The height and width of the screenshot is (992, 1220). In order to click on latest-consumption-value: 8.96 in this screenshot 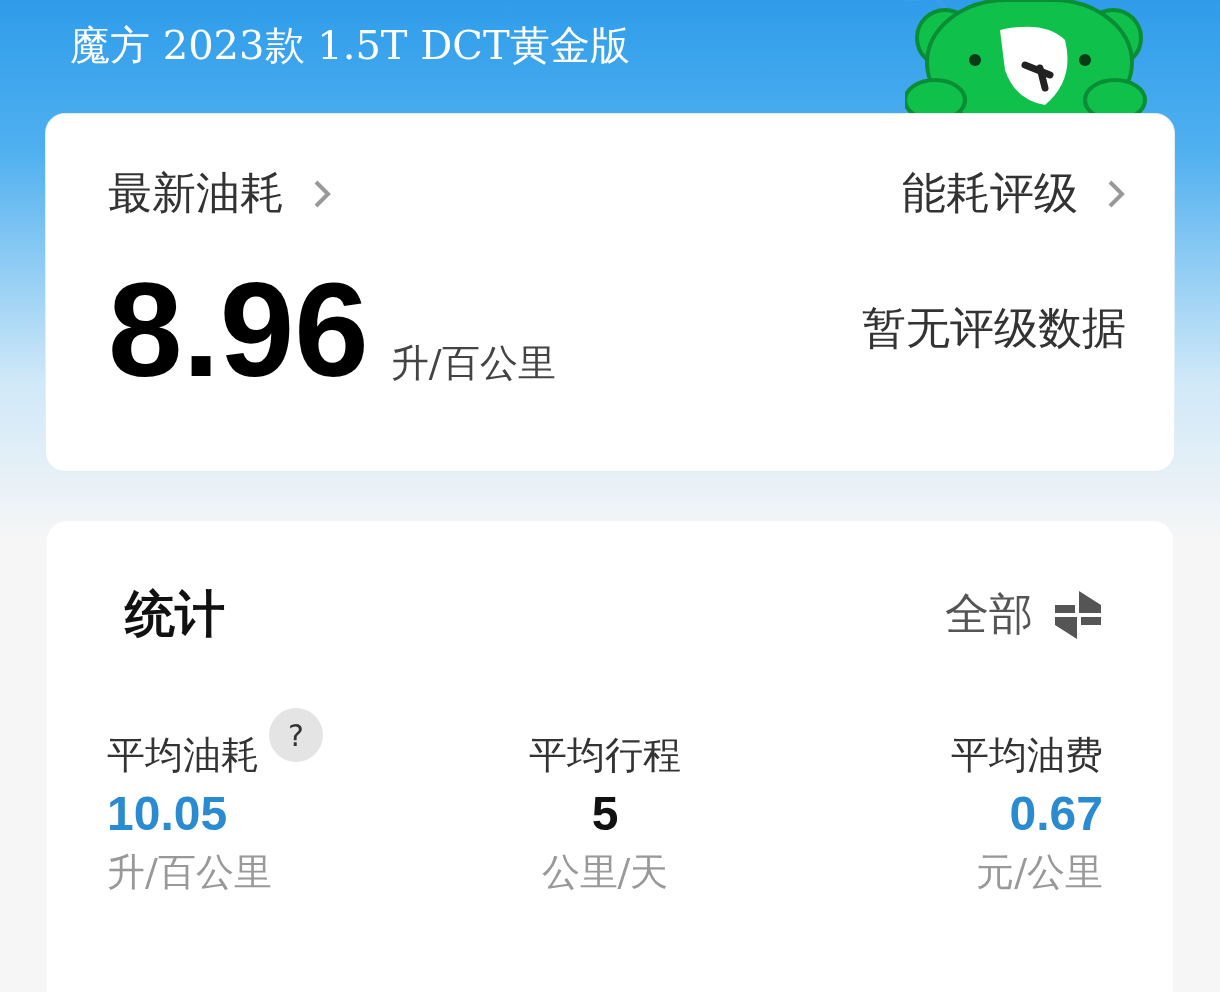, I will do `click(238, 330)`.